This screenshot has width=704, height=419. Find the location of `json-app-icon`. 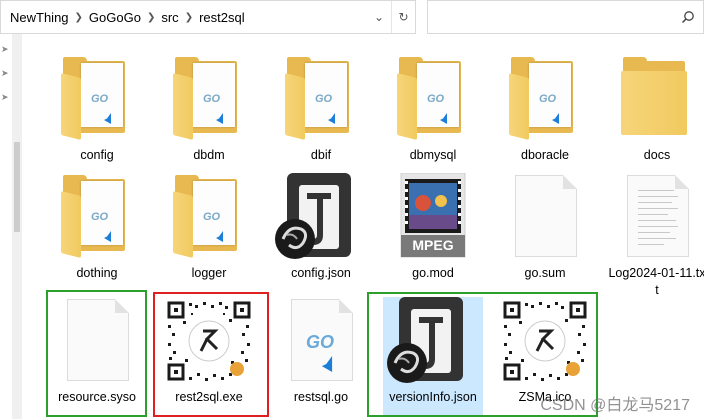

json-app-icon is located at coordinates (313, 216).